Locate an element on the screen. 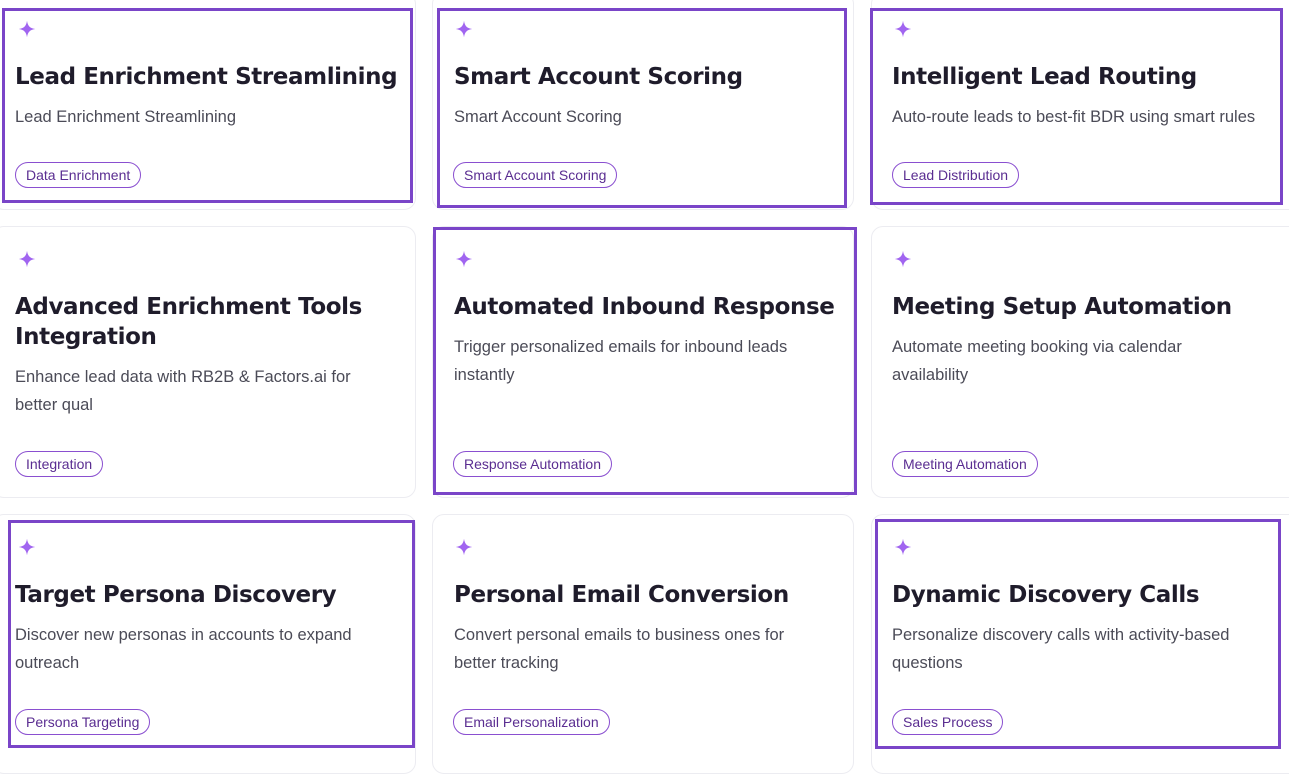 Image resolution: width=1289 pixels, height=774 pixels. category-tag: Integration is located at coordinates (59, 464).